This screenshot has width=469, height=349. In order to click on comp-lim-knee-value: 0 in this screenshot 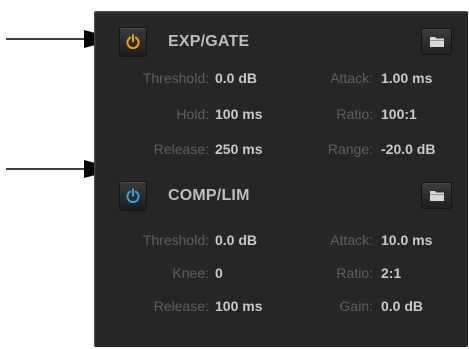, I will do `click(219, 273)`.